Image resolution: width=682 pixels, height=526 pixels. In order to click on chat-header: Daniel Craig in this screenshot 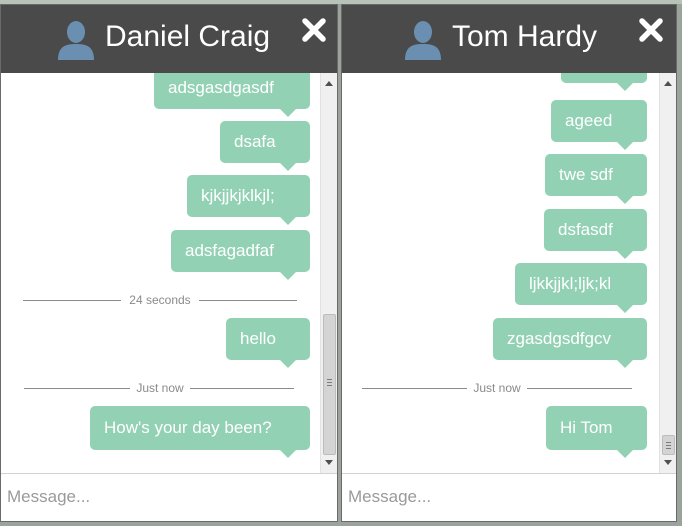, I will do `click(169, 39)`.